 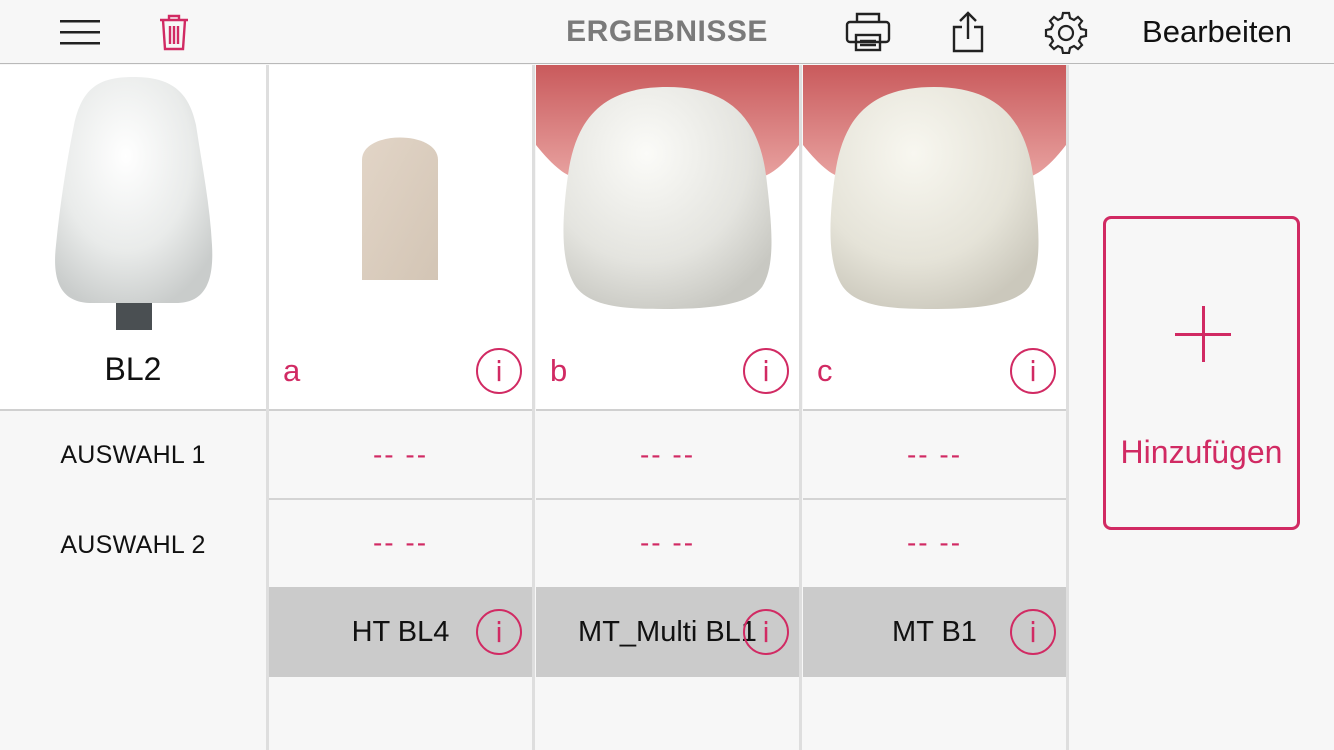 What do you see at coordinates (400, 238) in the screenshot?
I see `sample-image-cell: a i` at bounding box center [400, 238].